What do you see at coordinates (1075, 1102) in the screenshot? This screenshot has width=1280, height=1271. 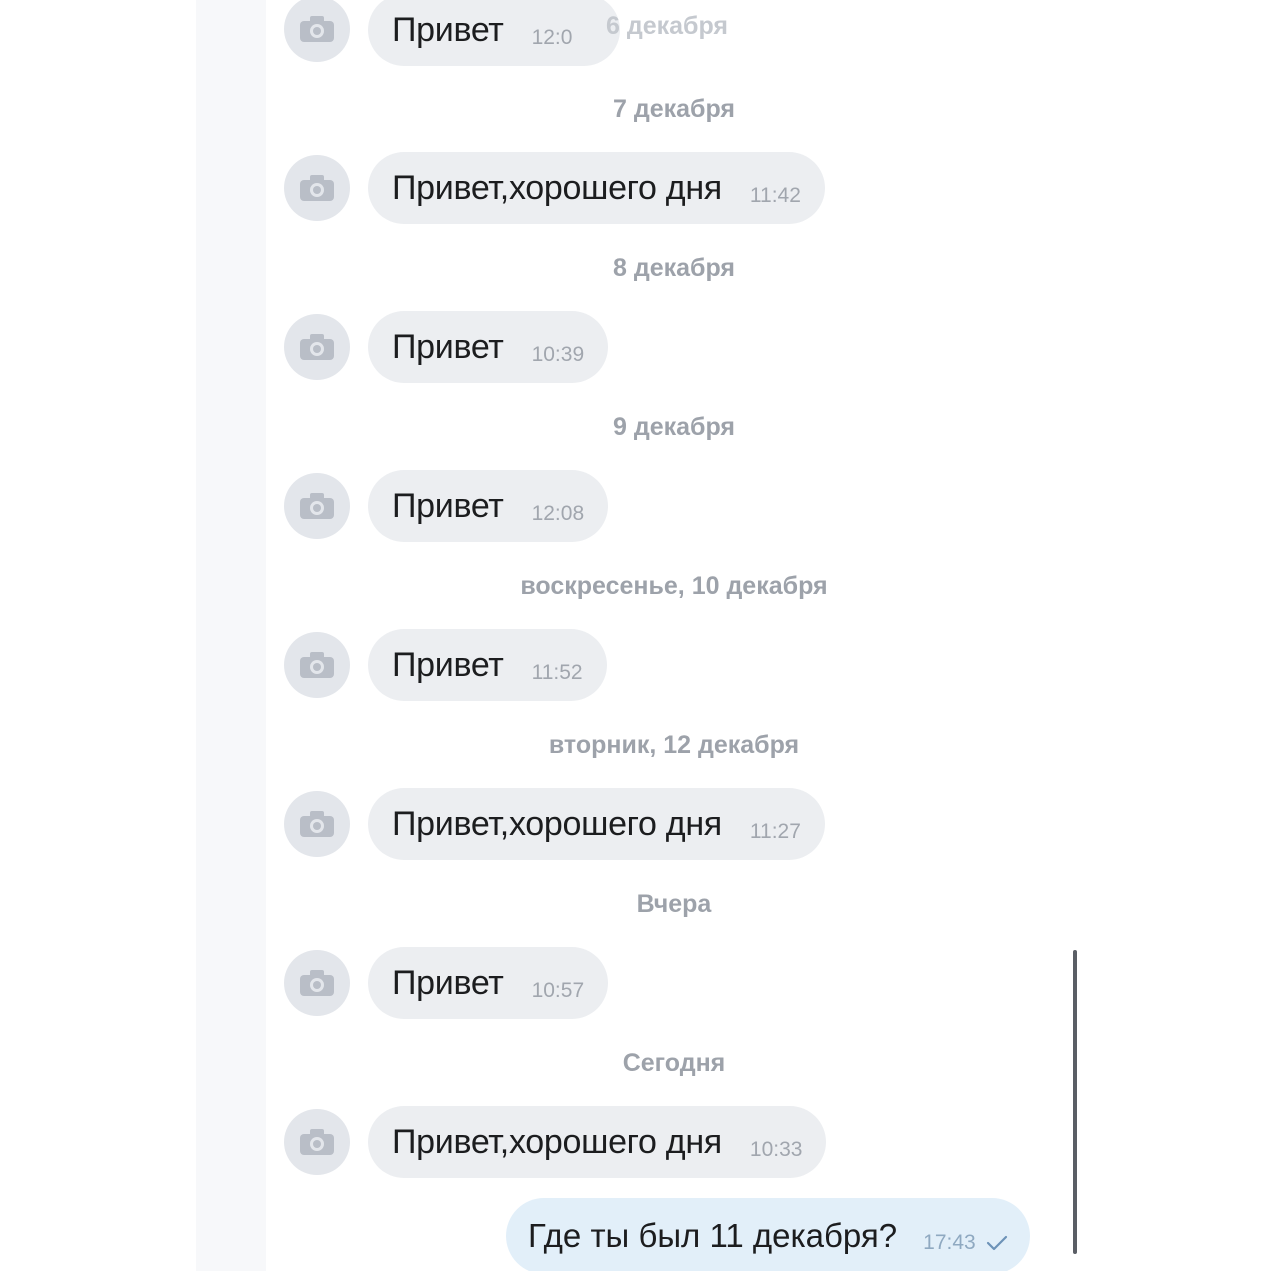 I see `scrollbar` at bounding box center [1075, 1102].